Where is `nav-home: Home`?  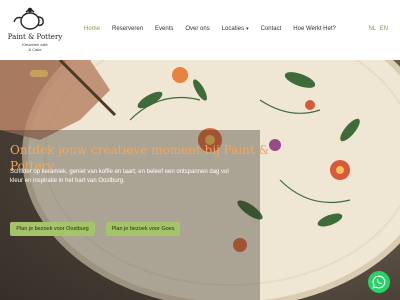 nav-home: Home is located at coordinates (92, 31).